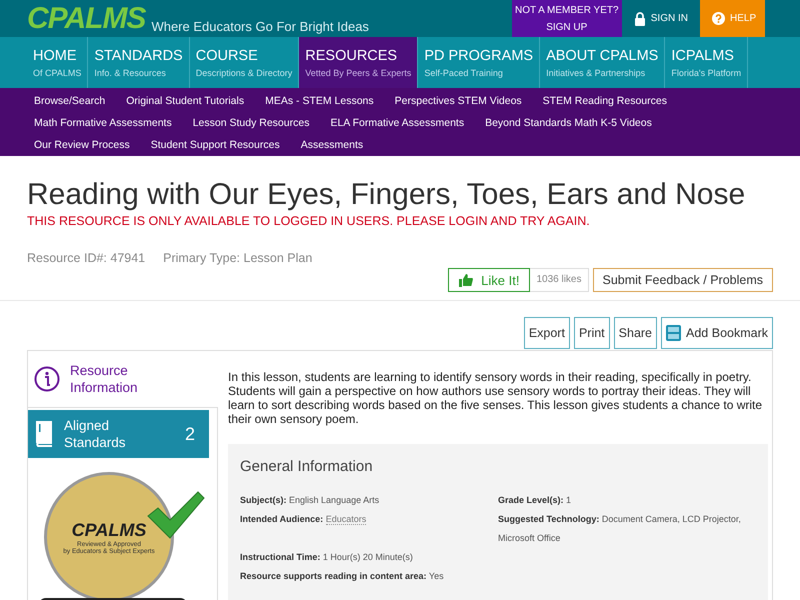 This screenshot has width=800, height=600. What do you see at coordinates (397, 123) in the screenshot?
I see `submenu-link: ELA Formative Assessments` at bounding box center [397, 123].